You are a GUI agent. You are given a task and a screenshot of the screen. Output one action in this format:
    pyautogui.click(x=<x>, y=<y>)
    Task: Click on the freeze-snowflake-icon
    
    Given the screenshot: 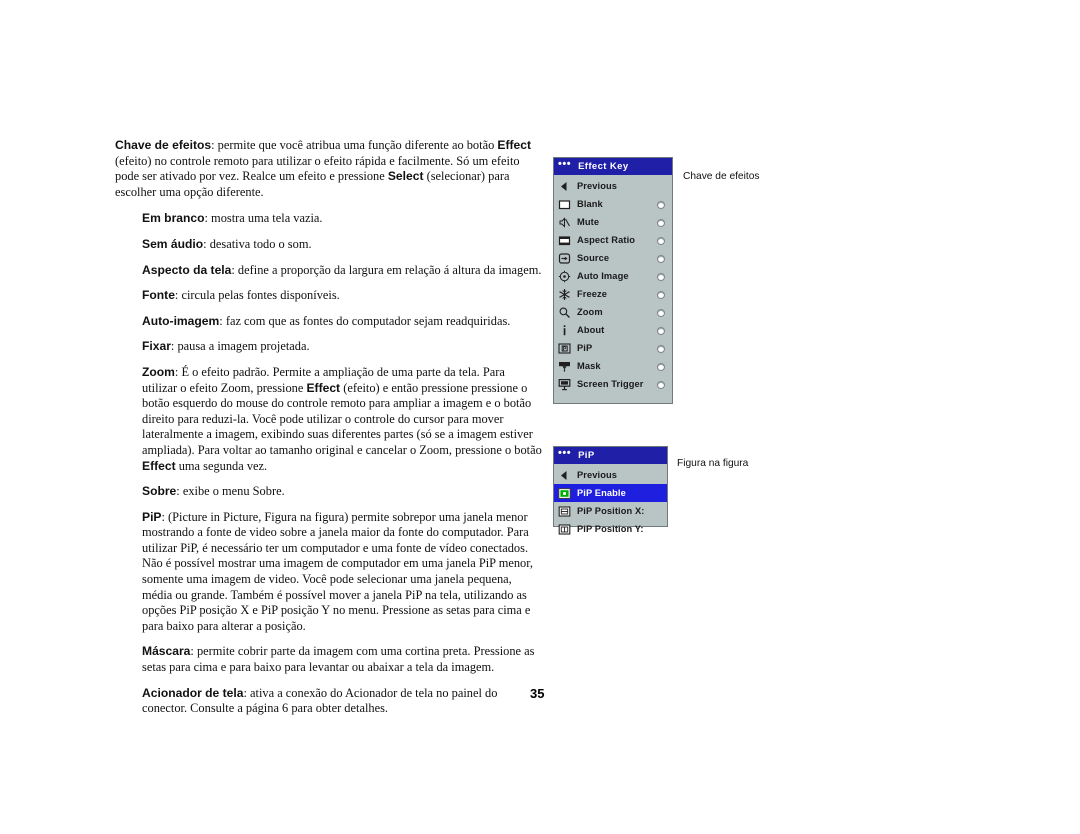 What is the action you would take?
    pyautogui.click(x=564, y=294)
    